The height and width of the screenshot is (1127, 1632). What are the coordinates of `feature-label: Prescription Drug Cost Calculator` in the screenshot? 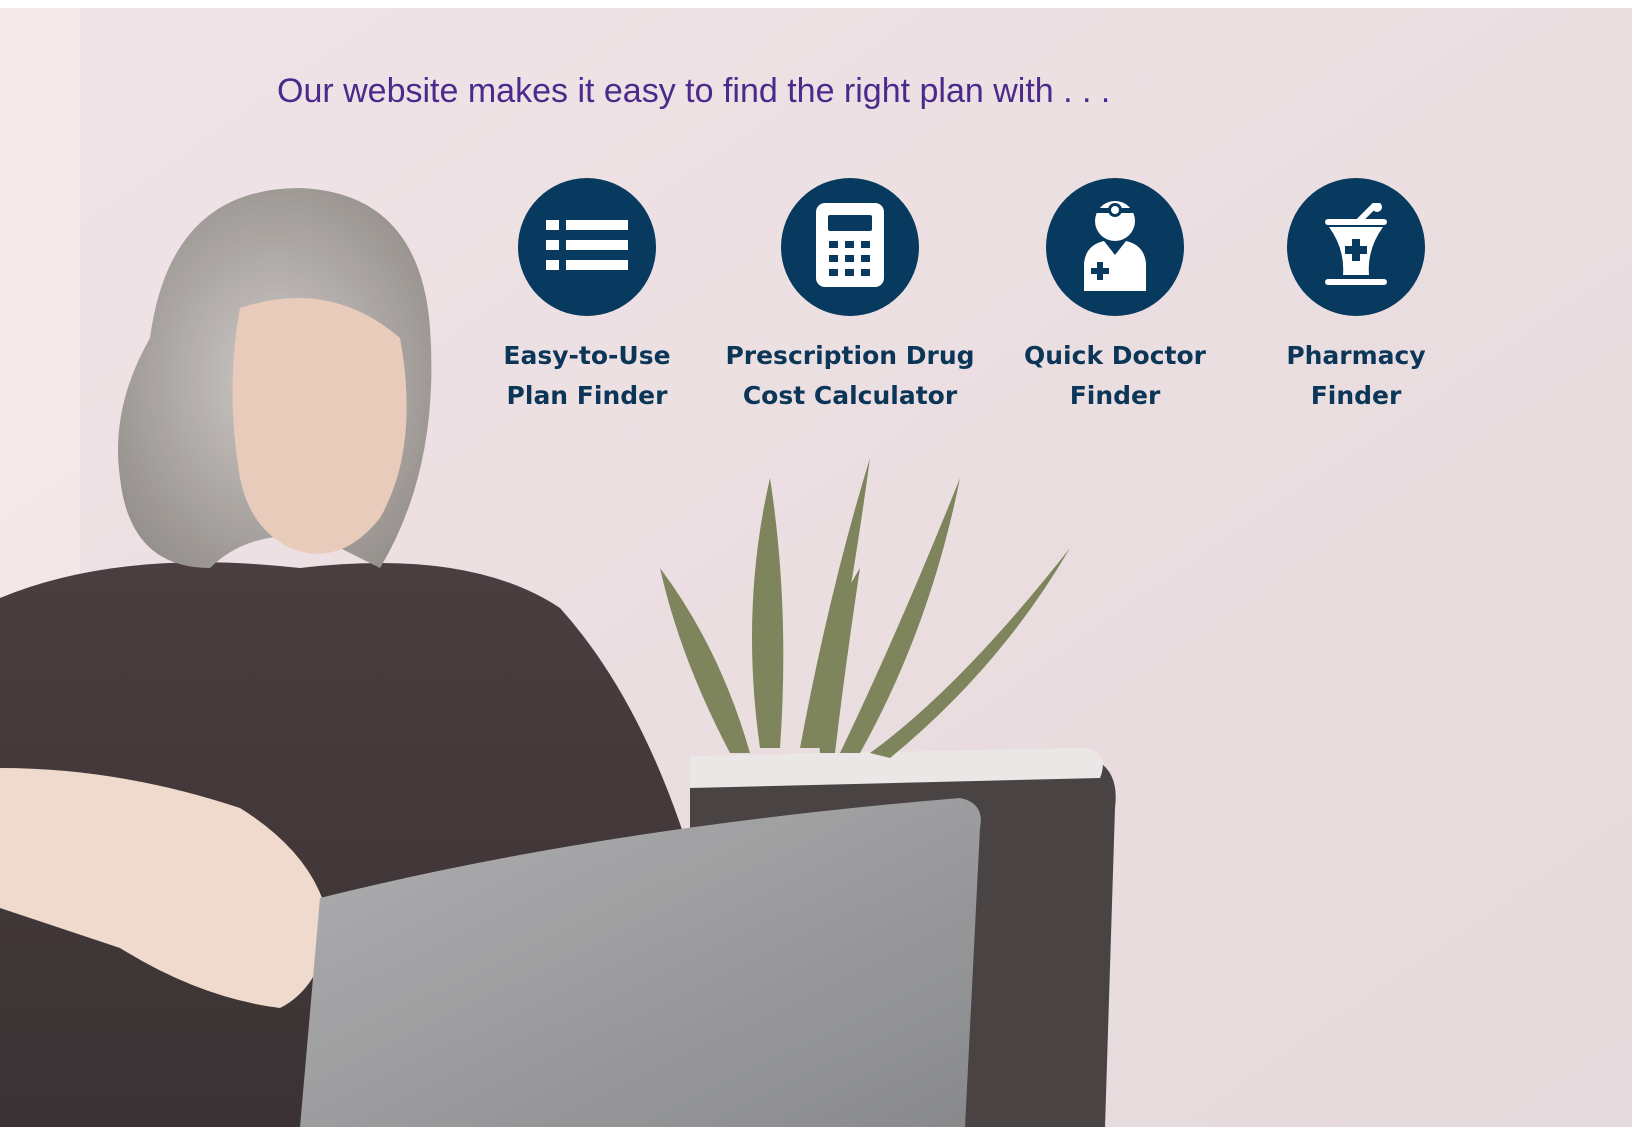 It's located at (850, 375).